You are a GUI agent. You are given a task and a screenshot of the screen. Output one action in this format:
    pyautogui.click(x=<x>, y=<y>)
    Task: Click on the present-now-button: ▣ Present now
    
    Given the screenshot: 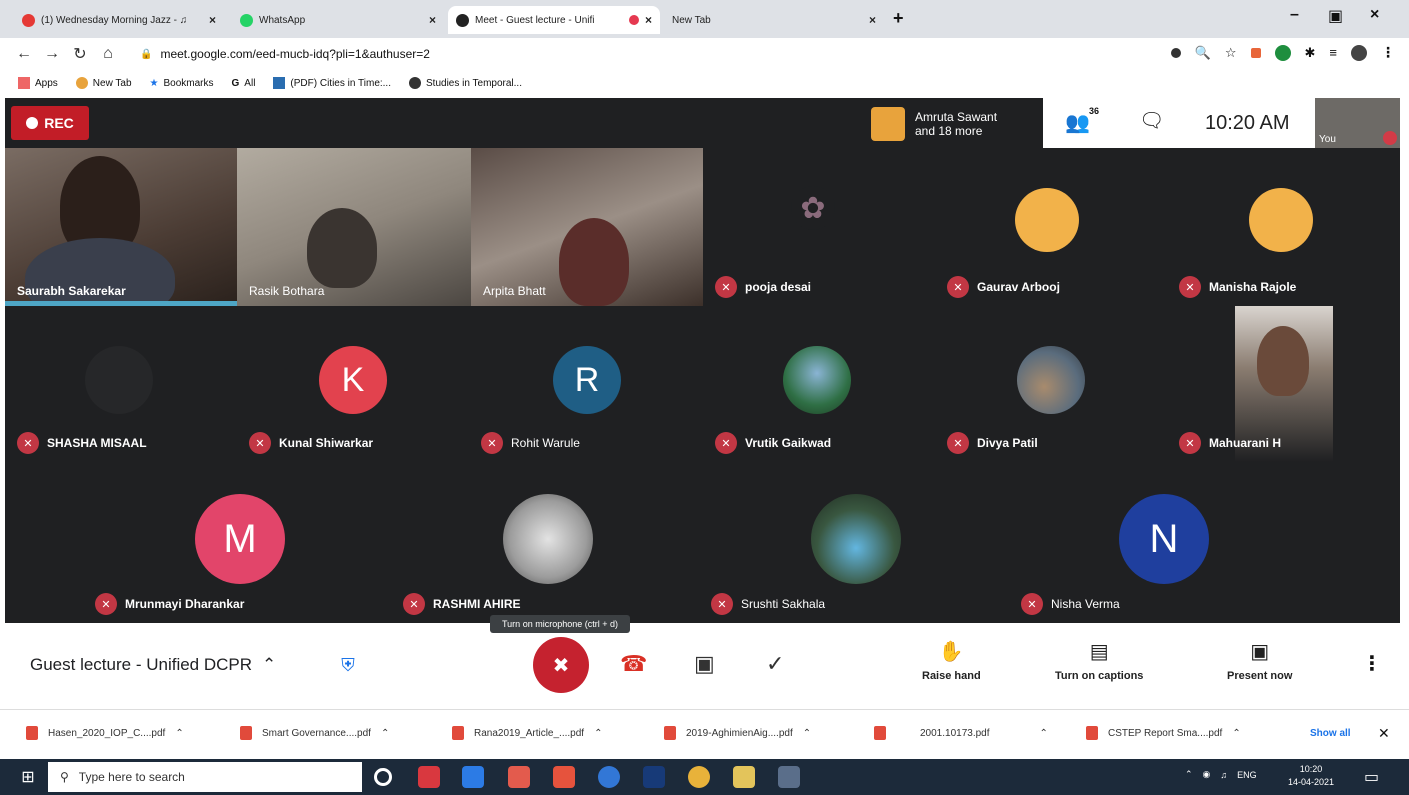 What is the action you would take?
    pyautogui.click(x=1259, y=660)
    